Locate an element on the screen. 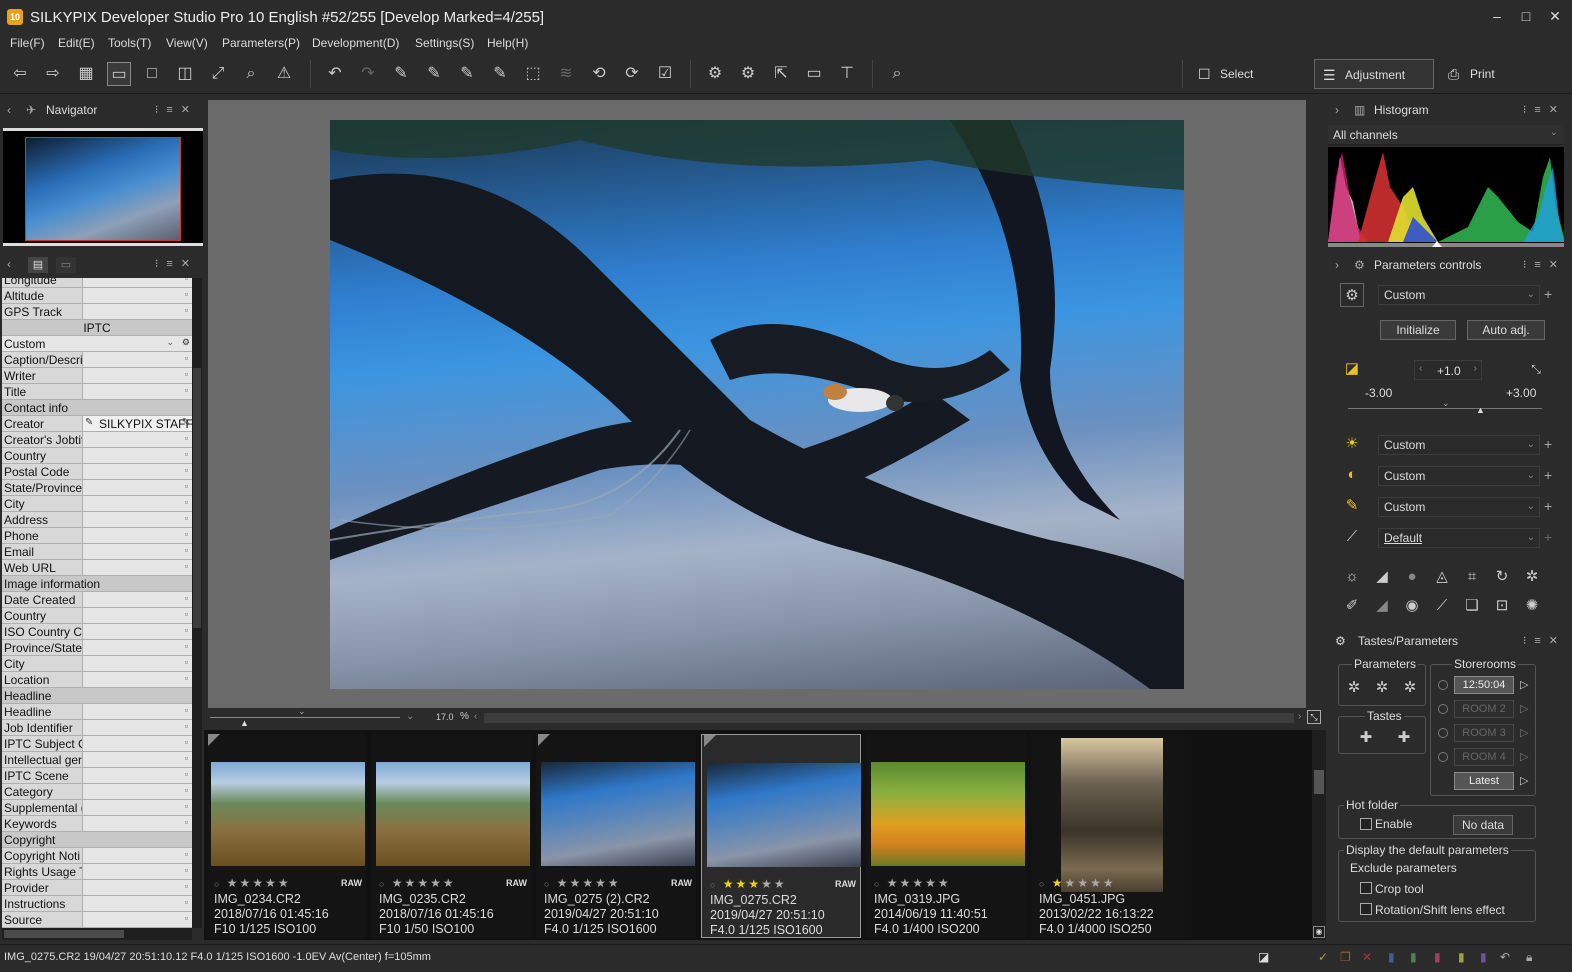 This screenshot has width=1572, height=972. info-row: Intellectual ger ▫ is located at coordinates (97, 760).